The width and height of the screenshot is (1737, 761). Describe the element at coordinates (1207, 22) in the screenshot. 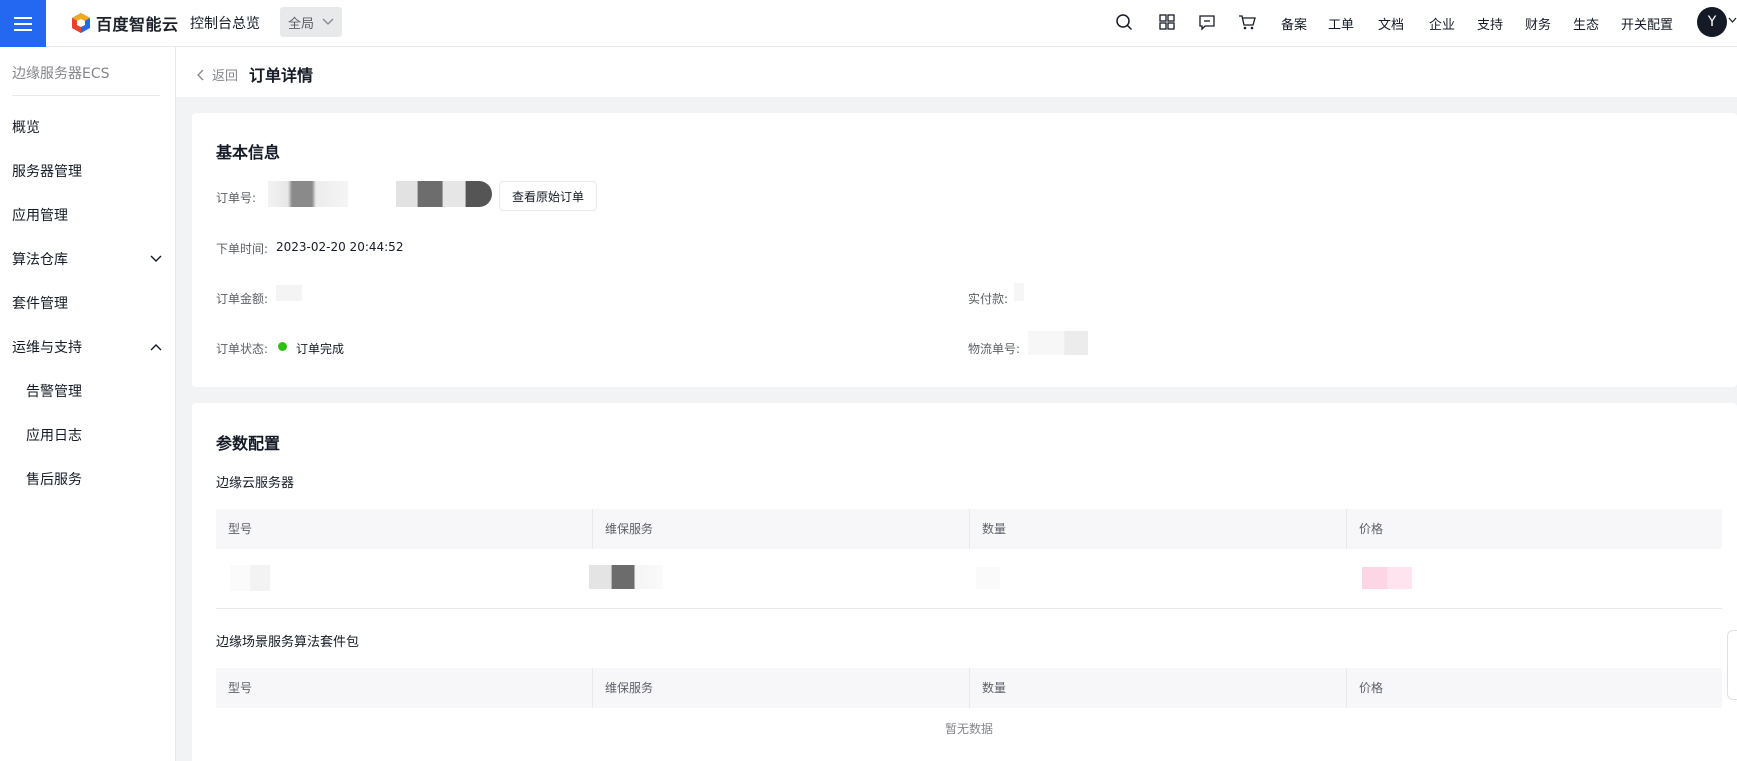

I see `message-icon` at that location.